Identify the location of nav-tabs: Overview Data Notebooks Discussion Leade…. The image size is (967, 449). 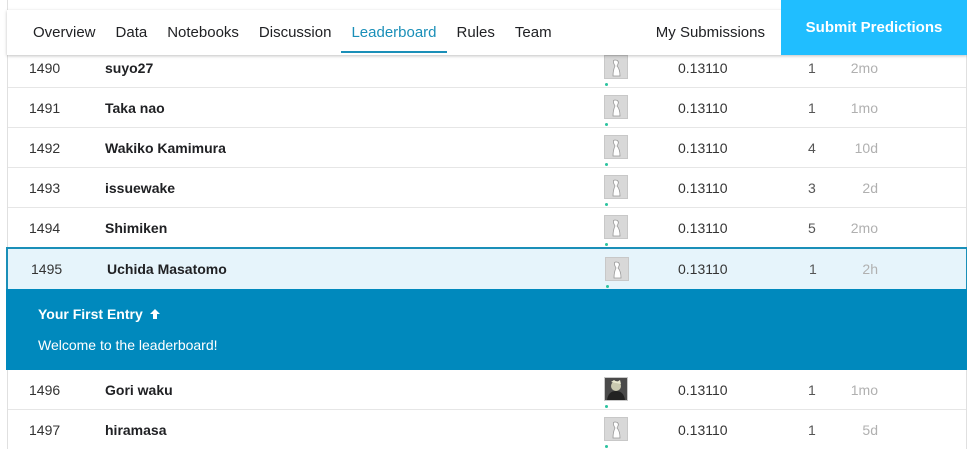
(284, 32).